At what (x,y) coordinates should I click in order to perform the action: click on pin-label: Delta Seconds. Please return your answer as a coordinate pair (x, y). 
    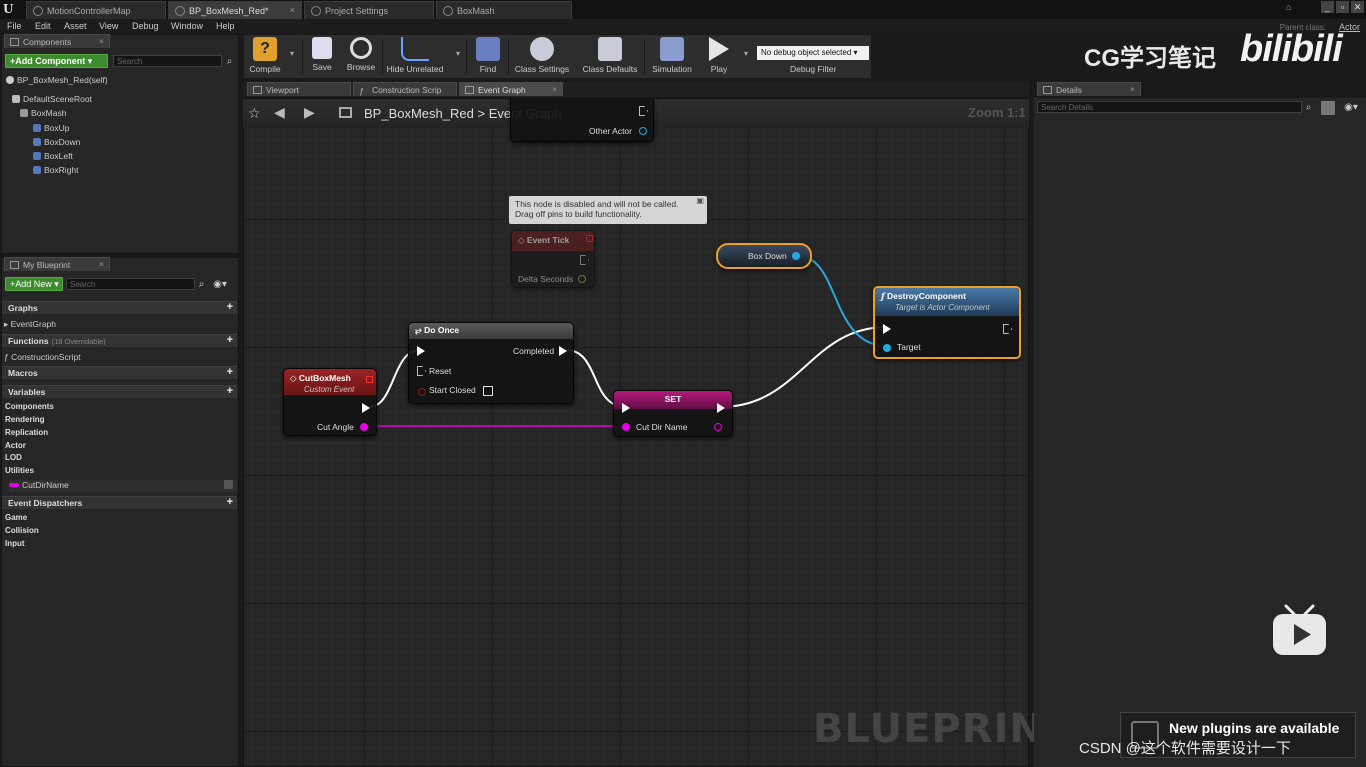
    Looking at the image, I should click on (546, 279).